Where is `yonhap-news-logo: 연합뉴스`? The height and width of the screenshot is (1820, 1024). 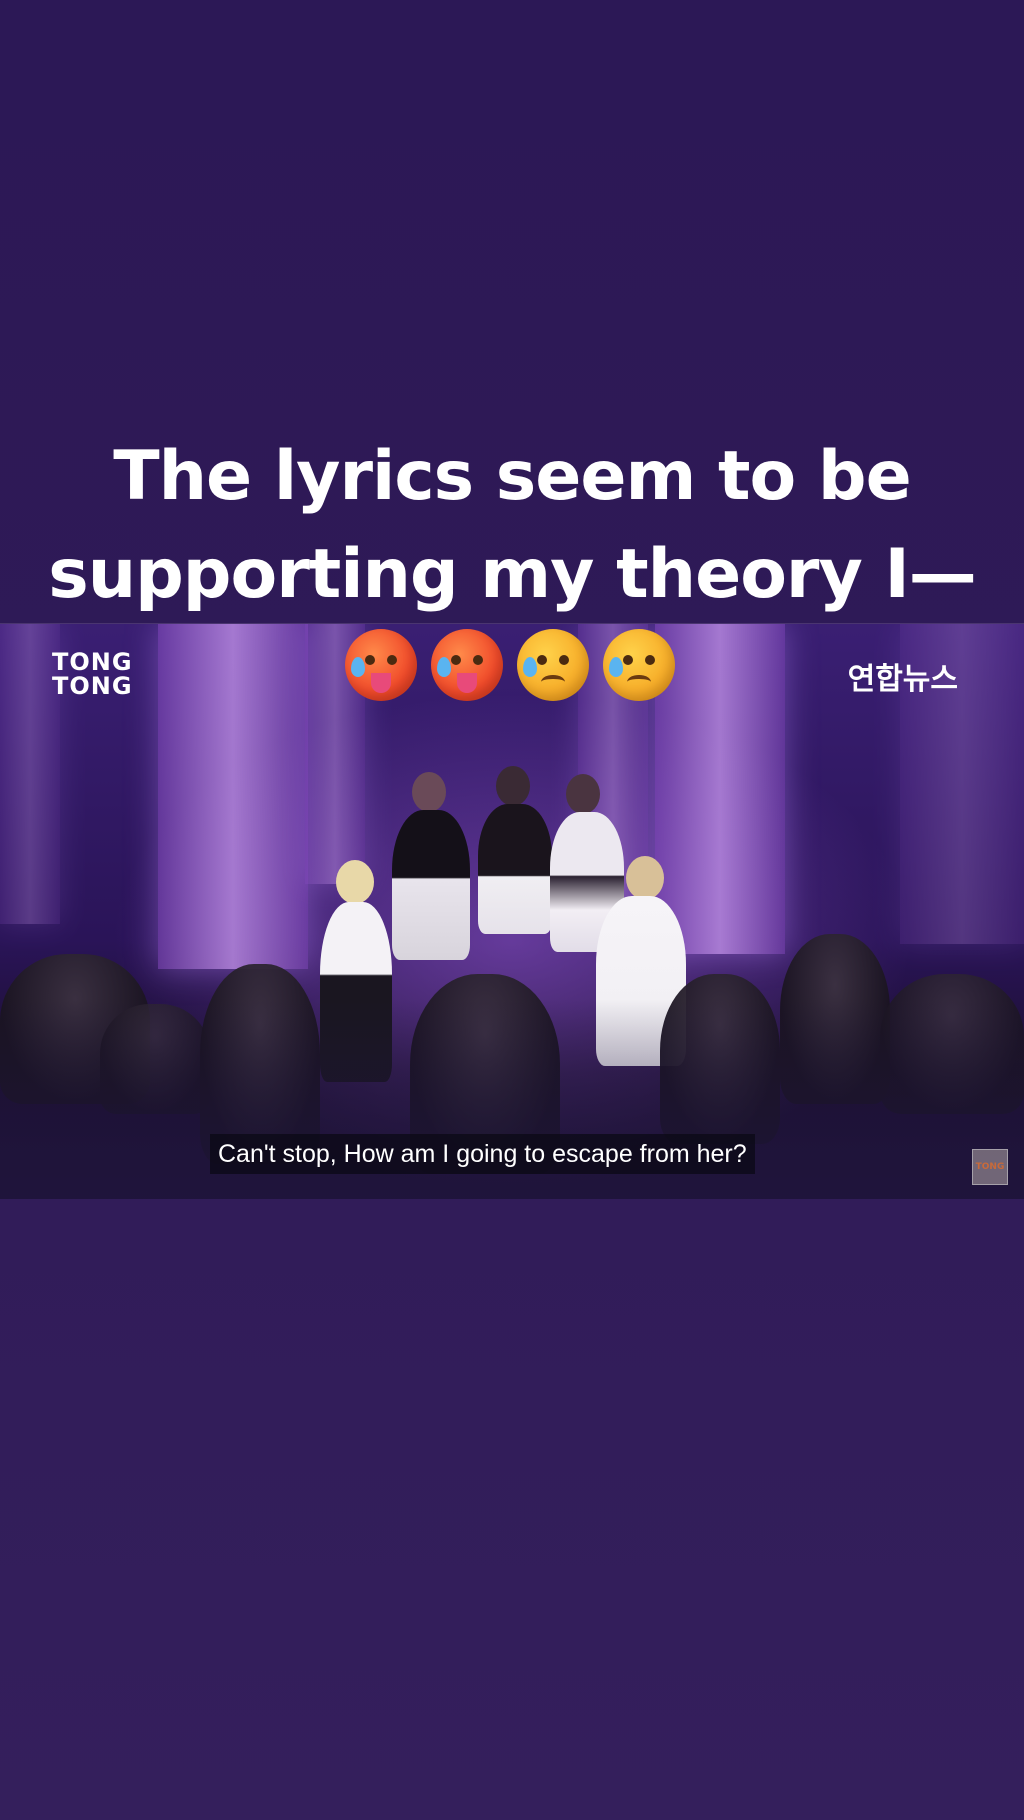
yonhap-news-logo: 연합뉴스 is located at coordinates (902, 679).